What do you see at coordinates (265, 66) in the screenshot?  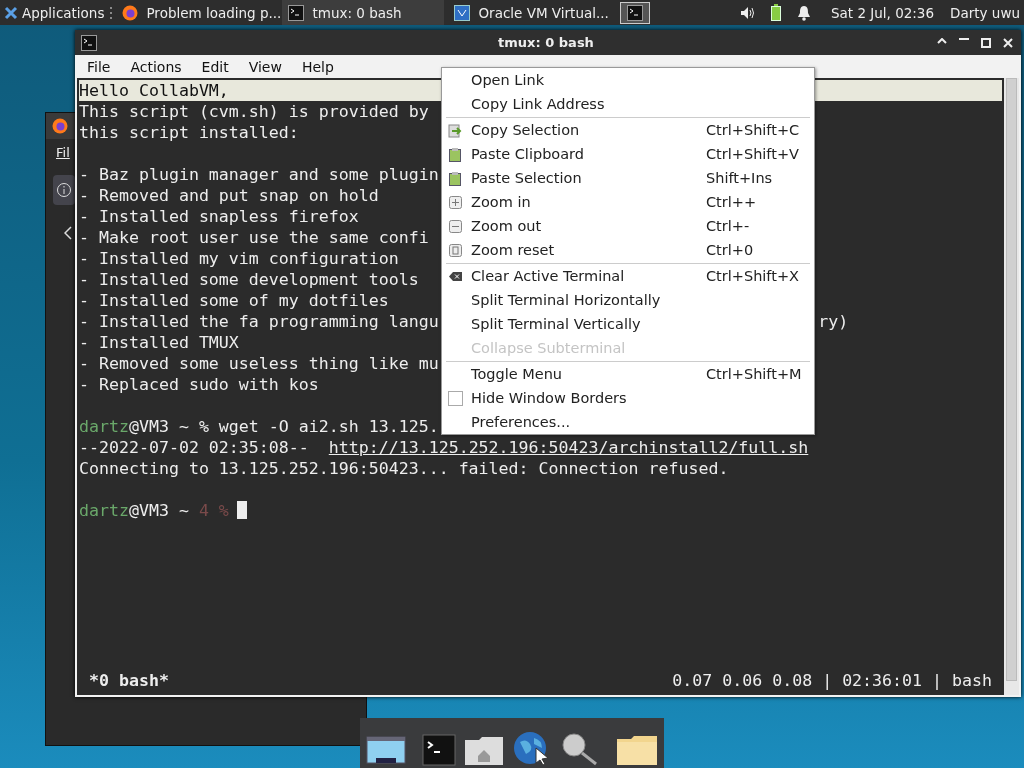 I see `menu-item: View` at bounding box center [265, 66].